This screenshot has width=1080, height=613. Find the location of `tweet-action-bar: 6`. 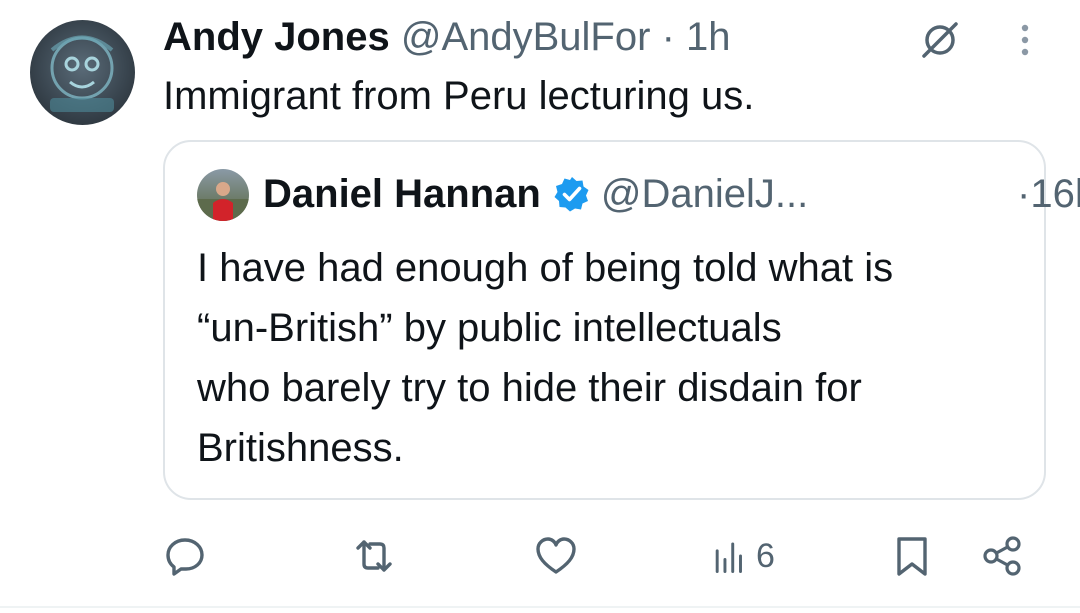

tweet-action-bar: 6 is located at coordinates (540, 556).